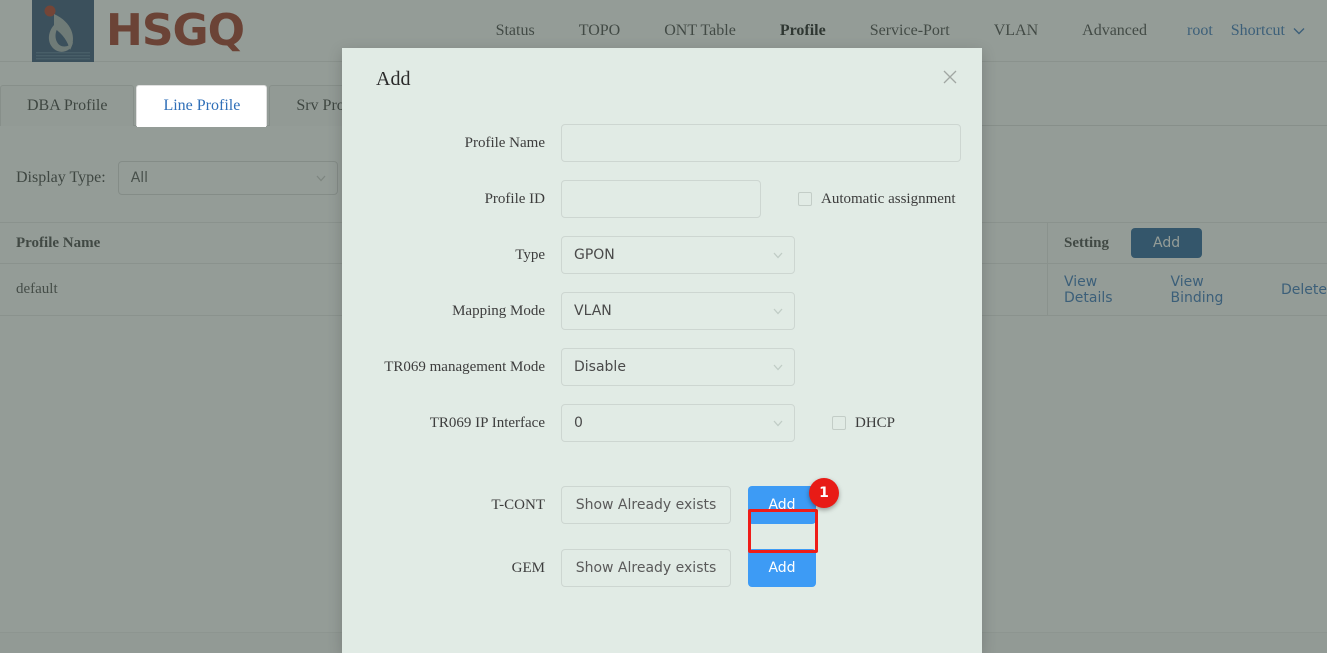  What do you see at coordinates (528, 567) in the screenshot?
I see `gem-label: GEM` at bounding box center [528, 567].